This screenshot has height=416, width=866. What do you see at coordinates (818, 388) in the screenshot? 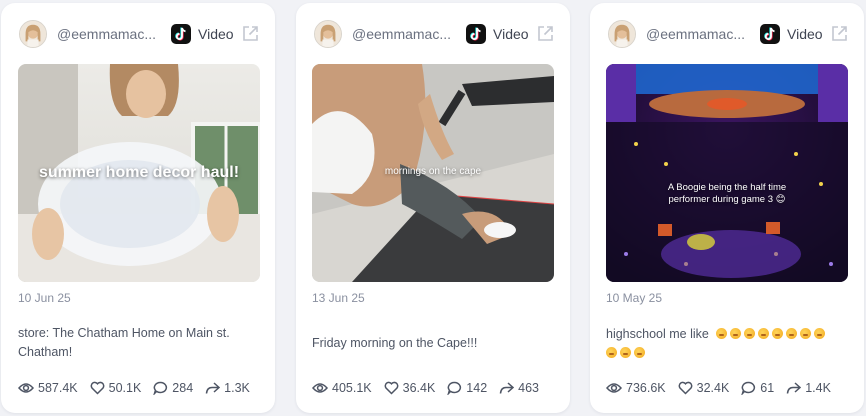
I see `shares-count: 1.4K` at bounding box center [818, 388].